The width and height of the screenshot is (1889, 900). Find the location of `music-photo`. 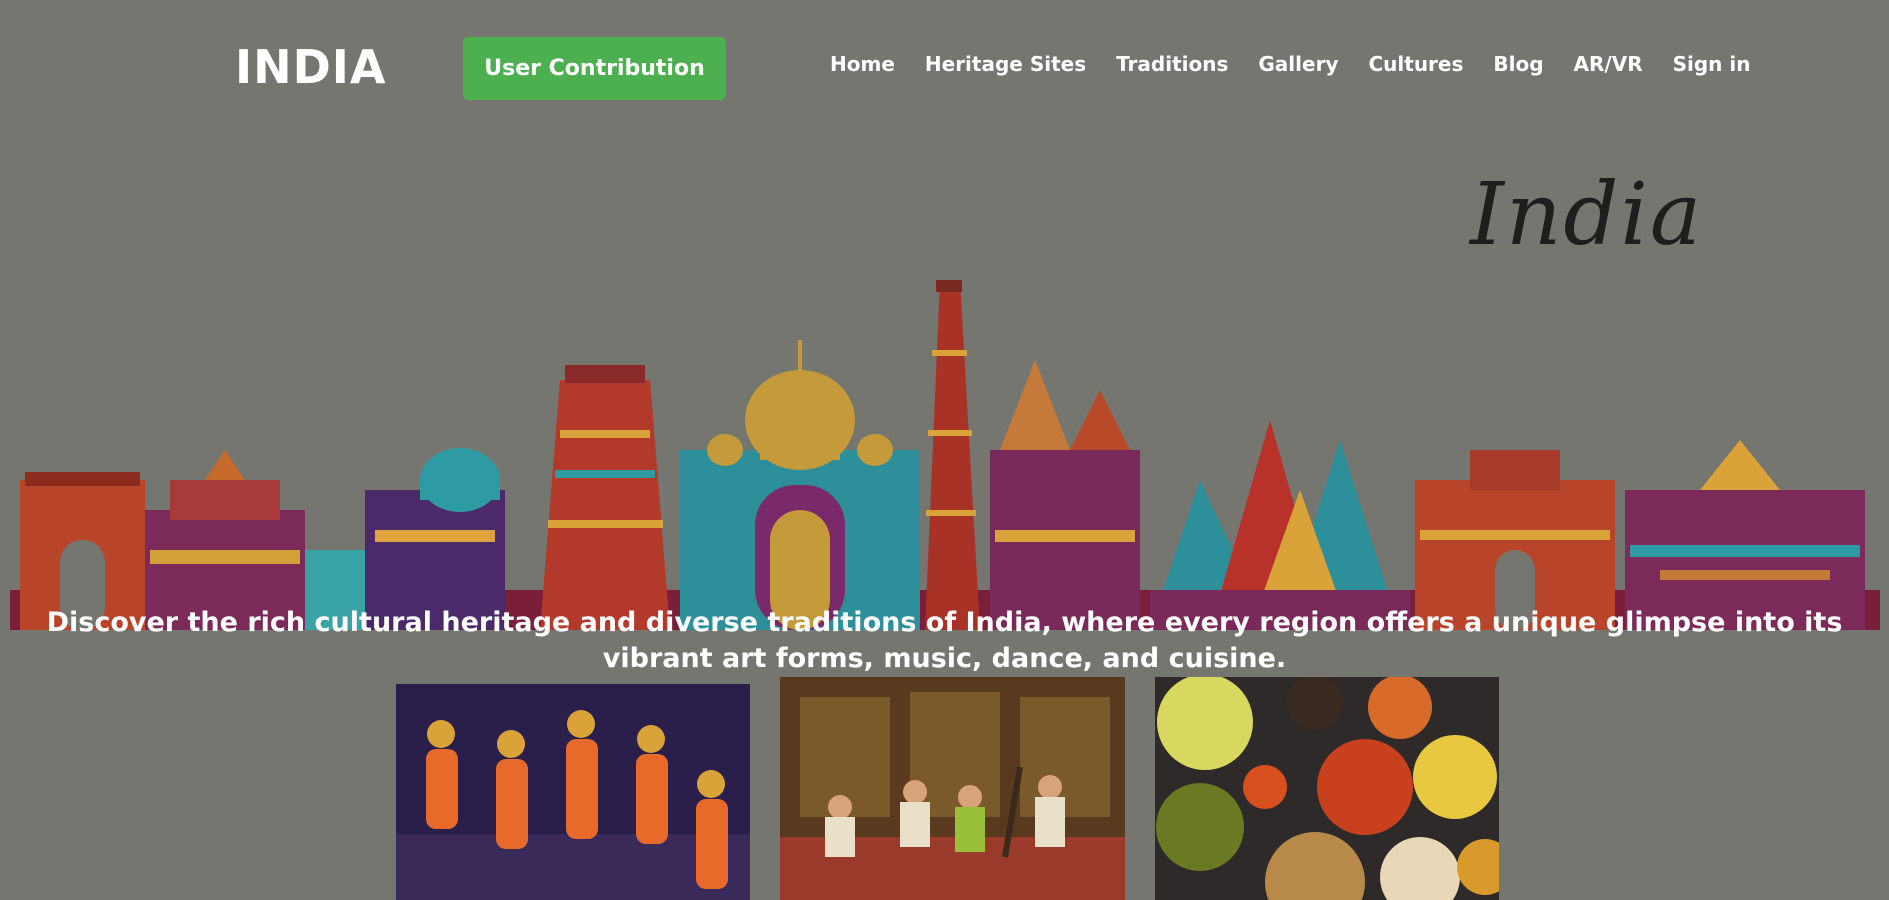

music-photo is located at coordinates (952, 788).